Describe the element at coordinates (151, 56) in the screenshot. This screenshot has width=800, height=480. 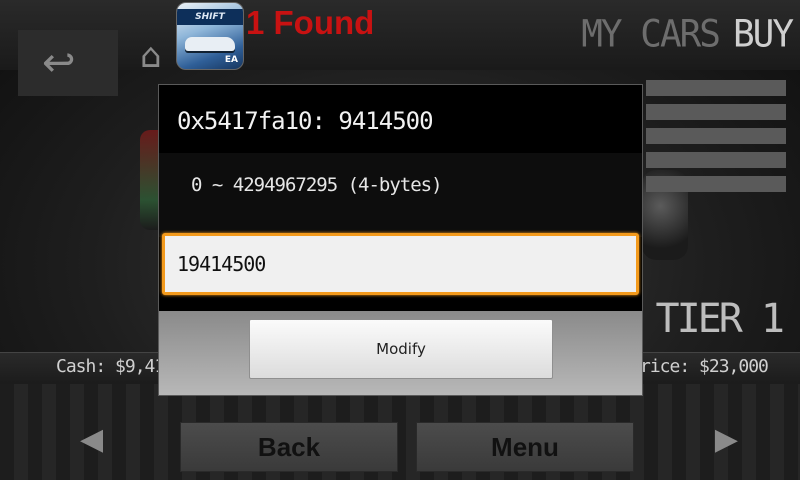
I see `home-icon: ⌂` at that location.